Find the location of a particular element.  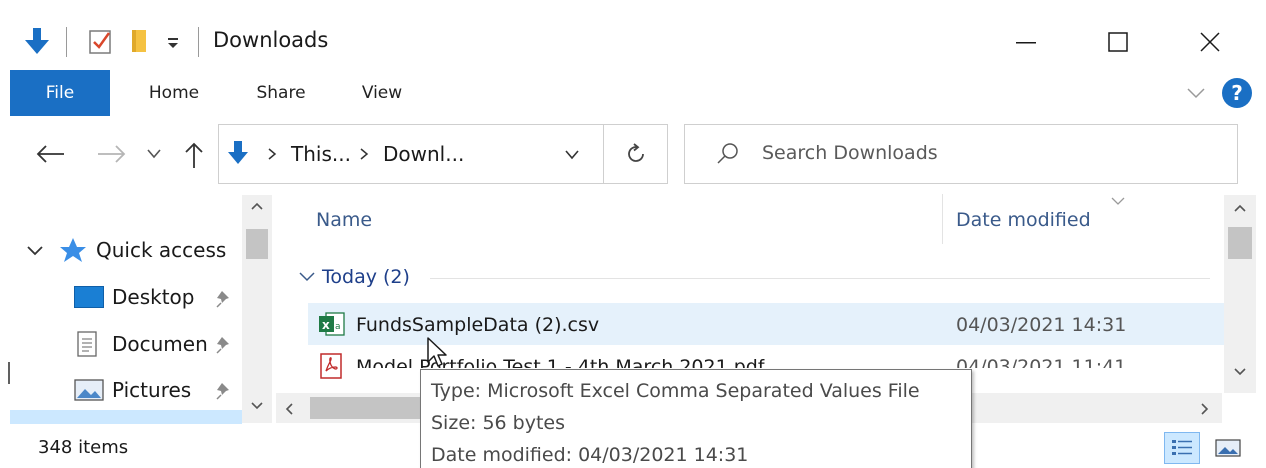

sort-chevron-icon is located at coordinates (1118, 201).